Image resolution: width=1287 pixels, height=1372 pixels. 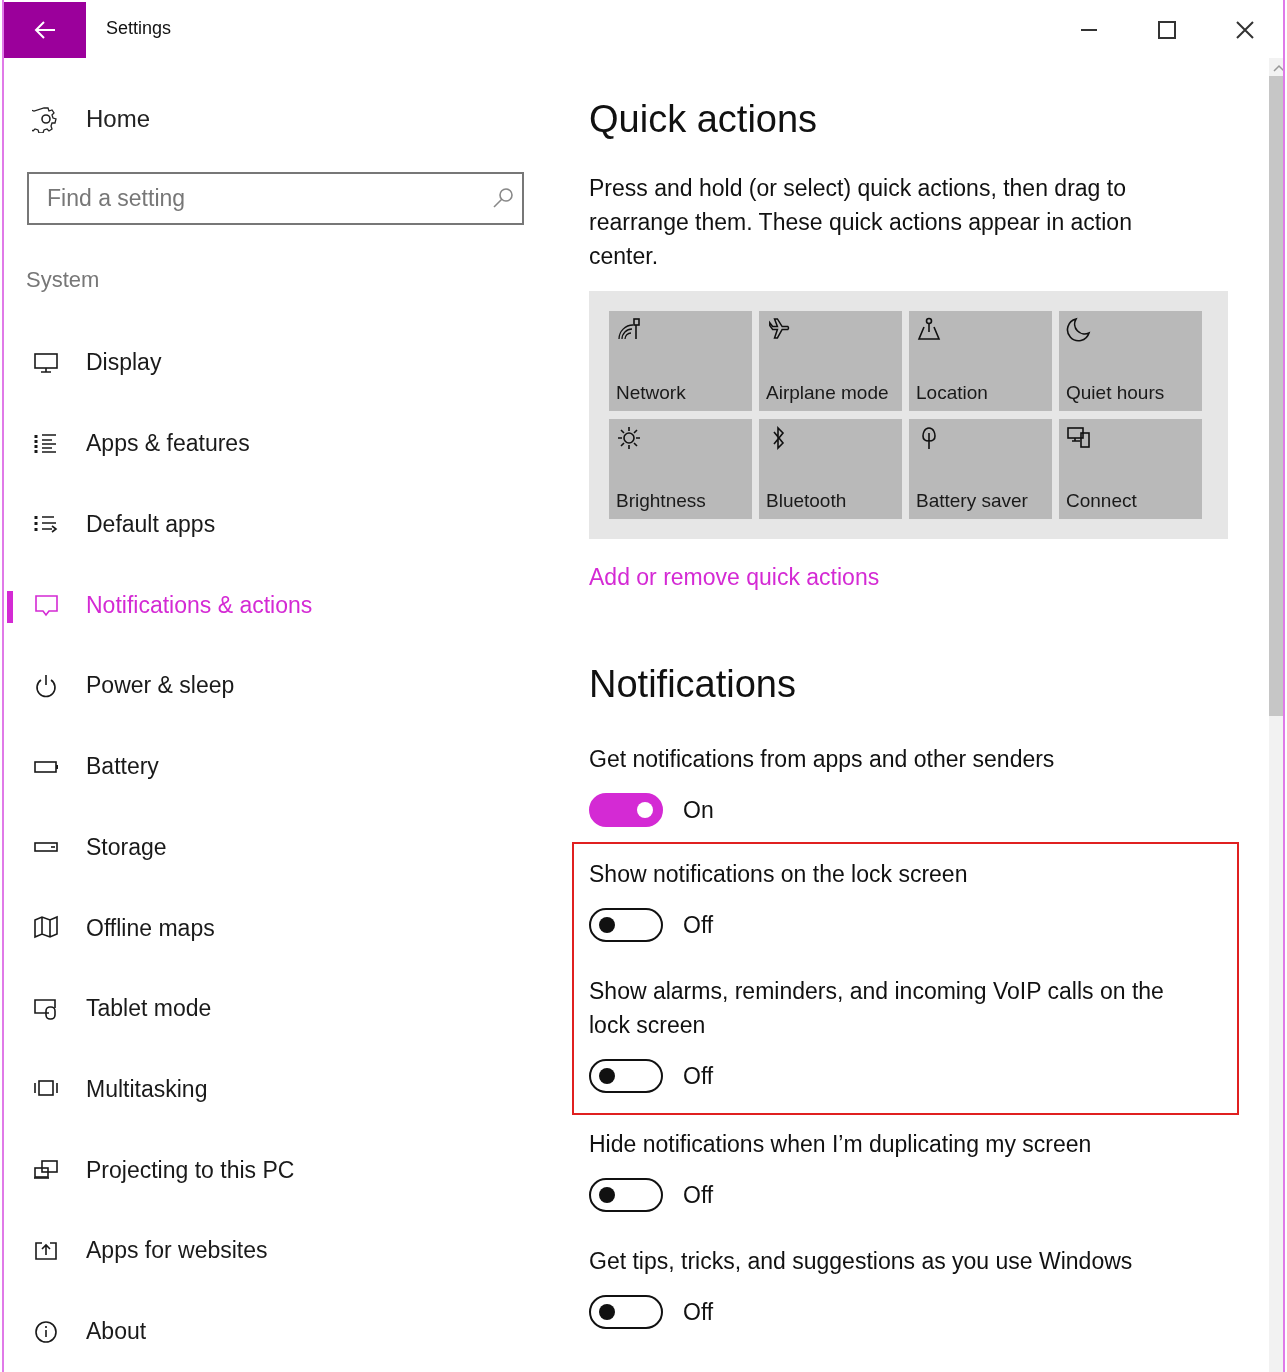 I want to click on sidebar-item: Notifications & actions, so click(x=284, y=605).